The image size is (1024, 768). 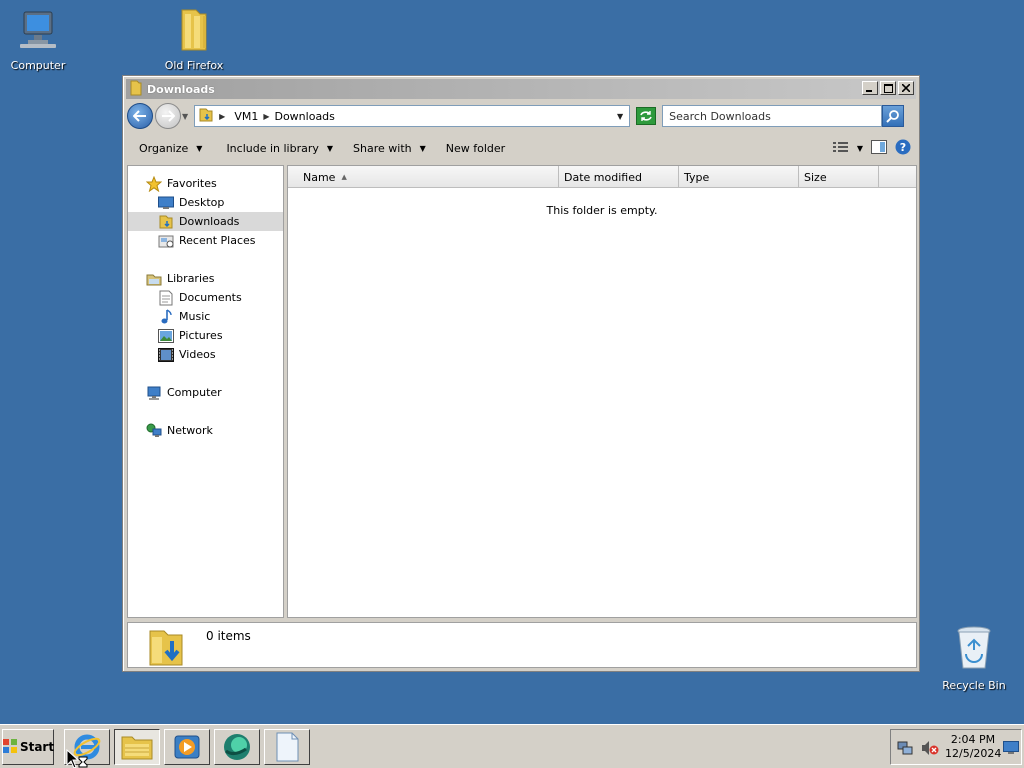 I want to click on desktop-icon-computer: Computer, so click(x=38, y=40).